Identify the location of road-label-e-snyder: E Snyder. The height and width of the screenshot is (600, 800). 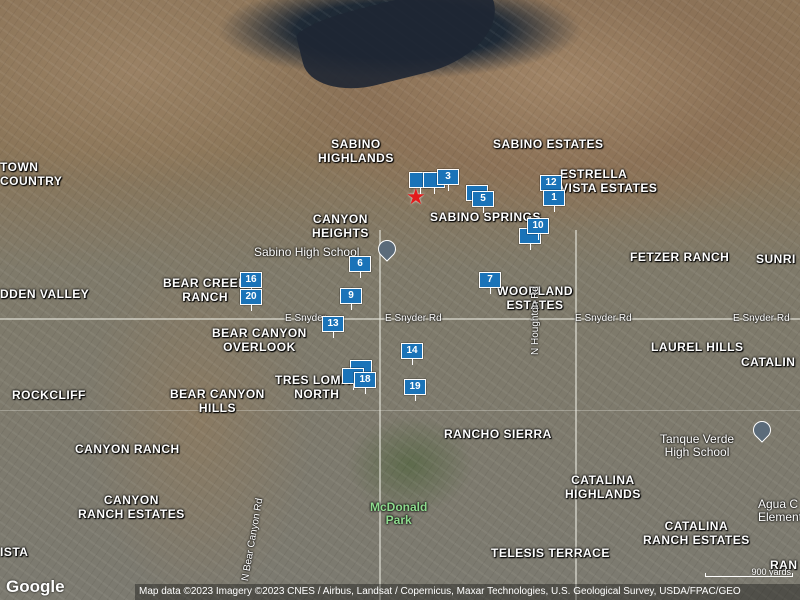
(306, 318).